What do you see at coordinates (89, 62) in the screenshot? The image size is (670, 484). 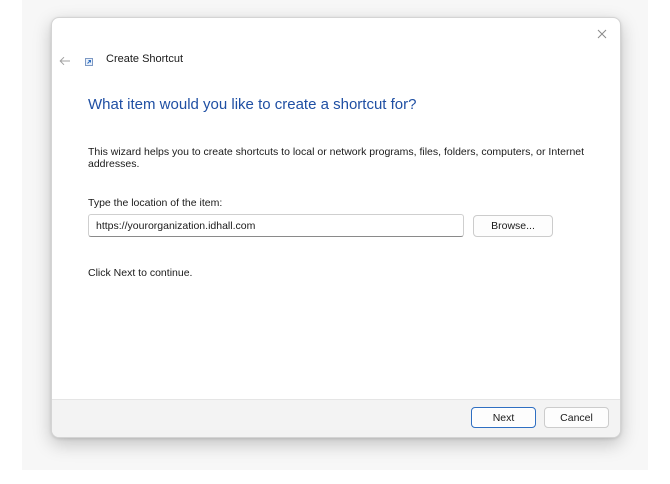 I see `shortcut-icon` at bounding box center [89, 62].